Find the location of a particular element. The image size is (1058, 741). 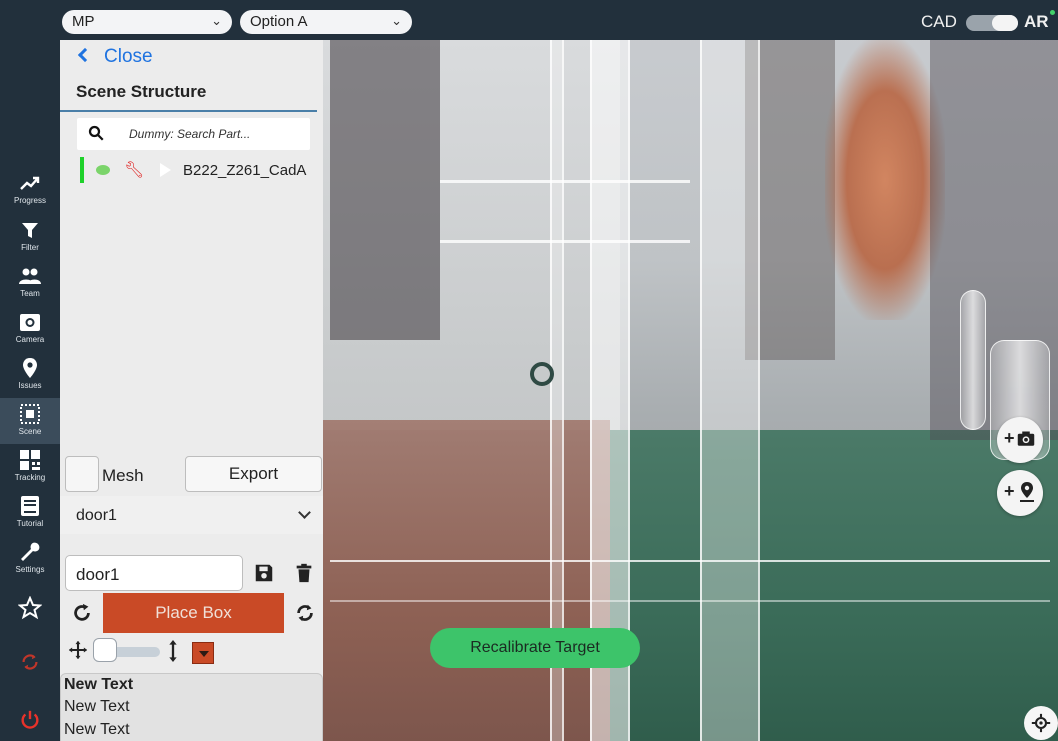

text-output-box: New Text New Text New Text is located at coordinates (191, 707).